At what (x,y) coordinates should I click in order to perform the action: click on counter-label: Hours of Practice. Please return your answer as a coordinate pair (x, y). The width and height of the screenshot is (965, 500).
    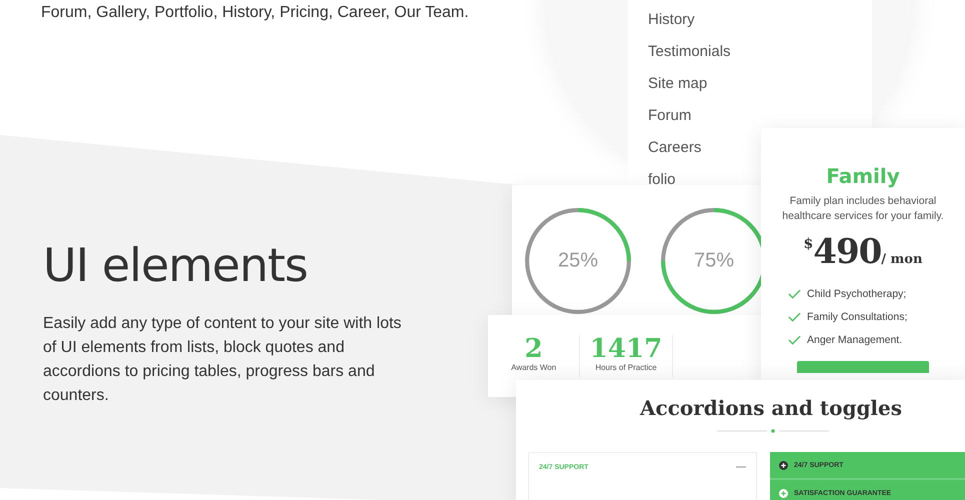
    Looking at the image, I should click on (626, 367).